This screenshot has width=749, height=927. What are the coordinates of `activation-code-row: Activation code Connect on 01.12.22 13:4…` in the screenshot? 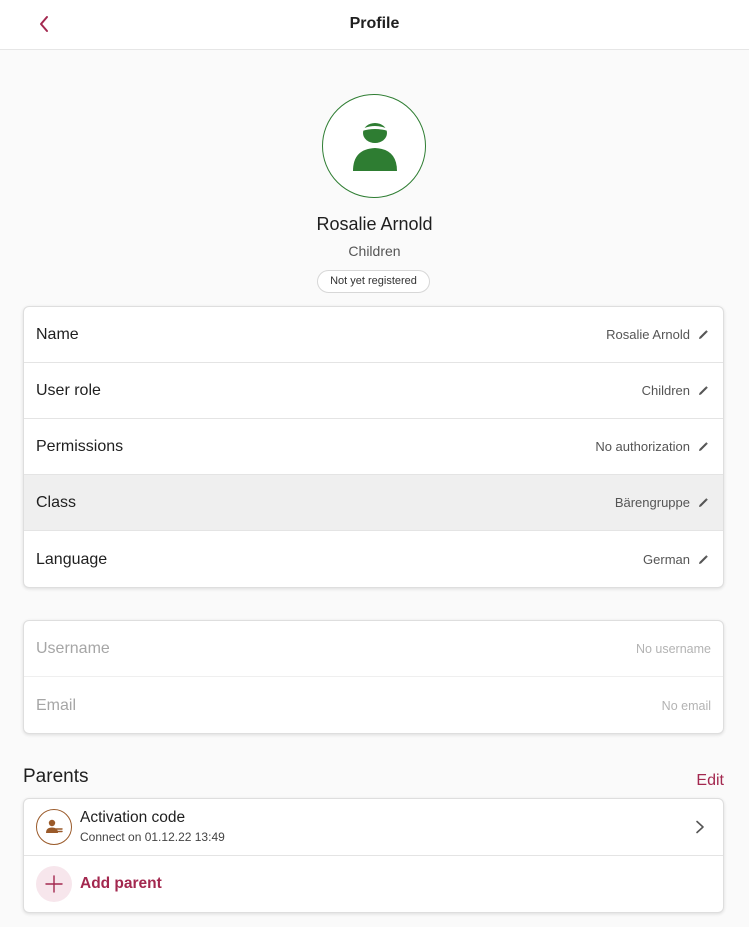 It's located at (373, 827).